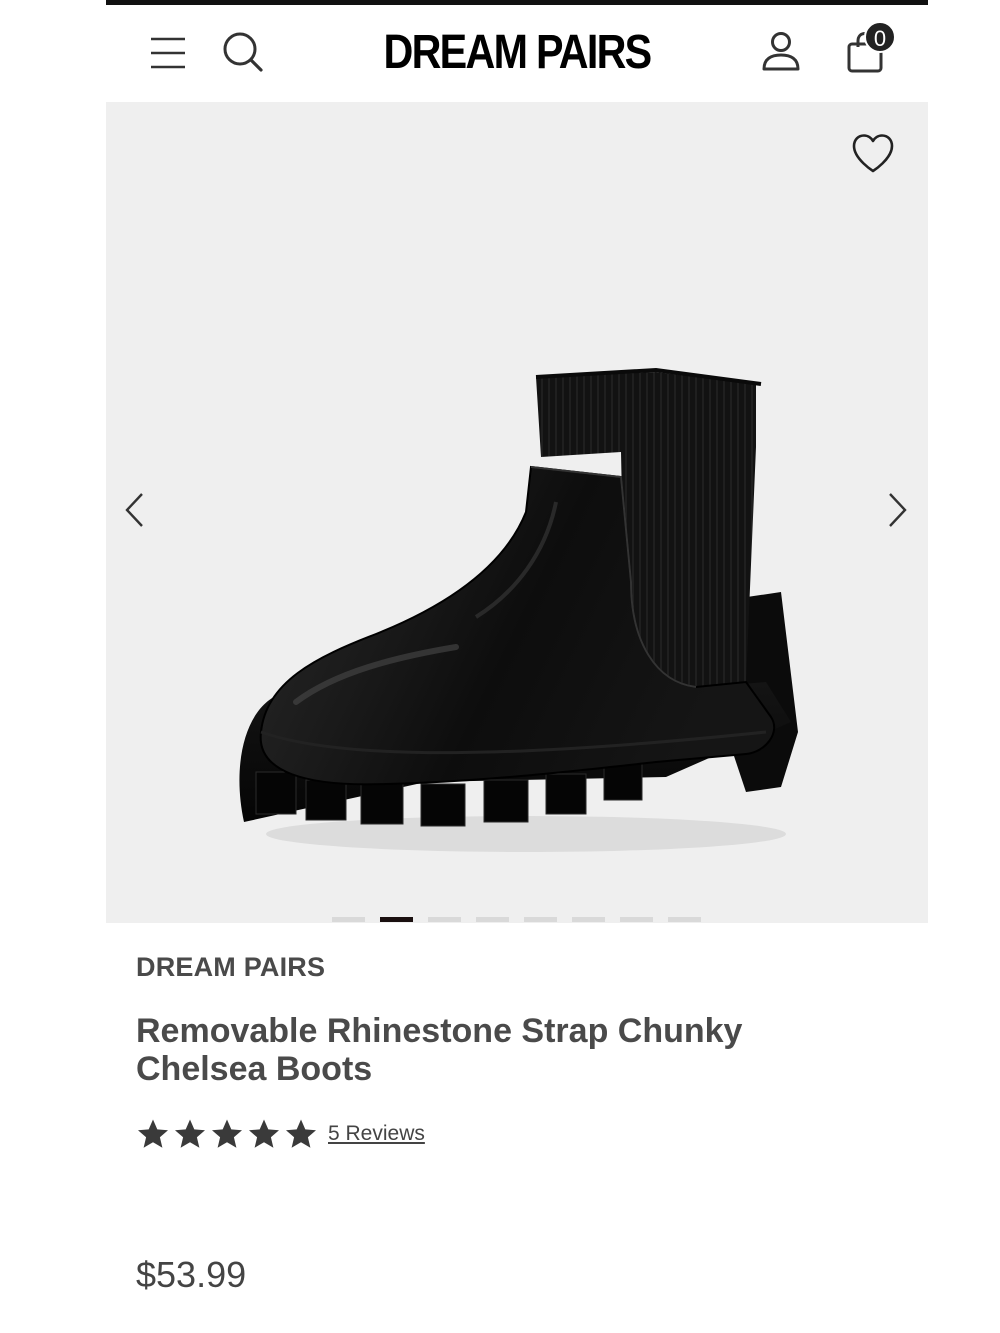 The width and height of the screenshot is (1000, 1333). What do you see at coordinates (376, 1134) in the screenshot?
I see `reviews-link: 5 Reviews` at bounding box center [376, 1134].